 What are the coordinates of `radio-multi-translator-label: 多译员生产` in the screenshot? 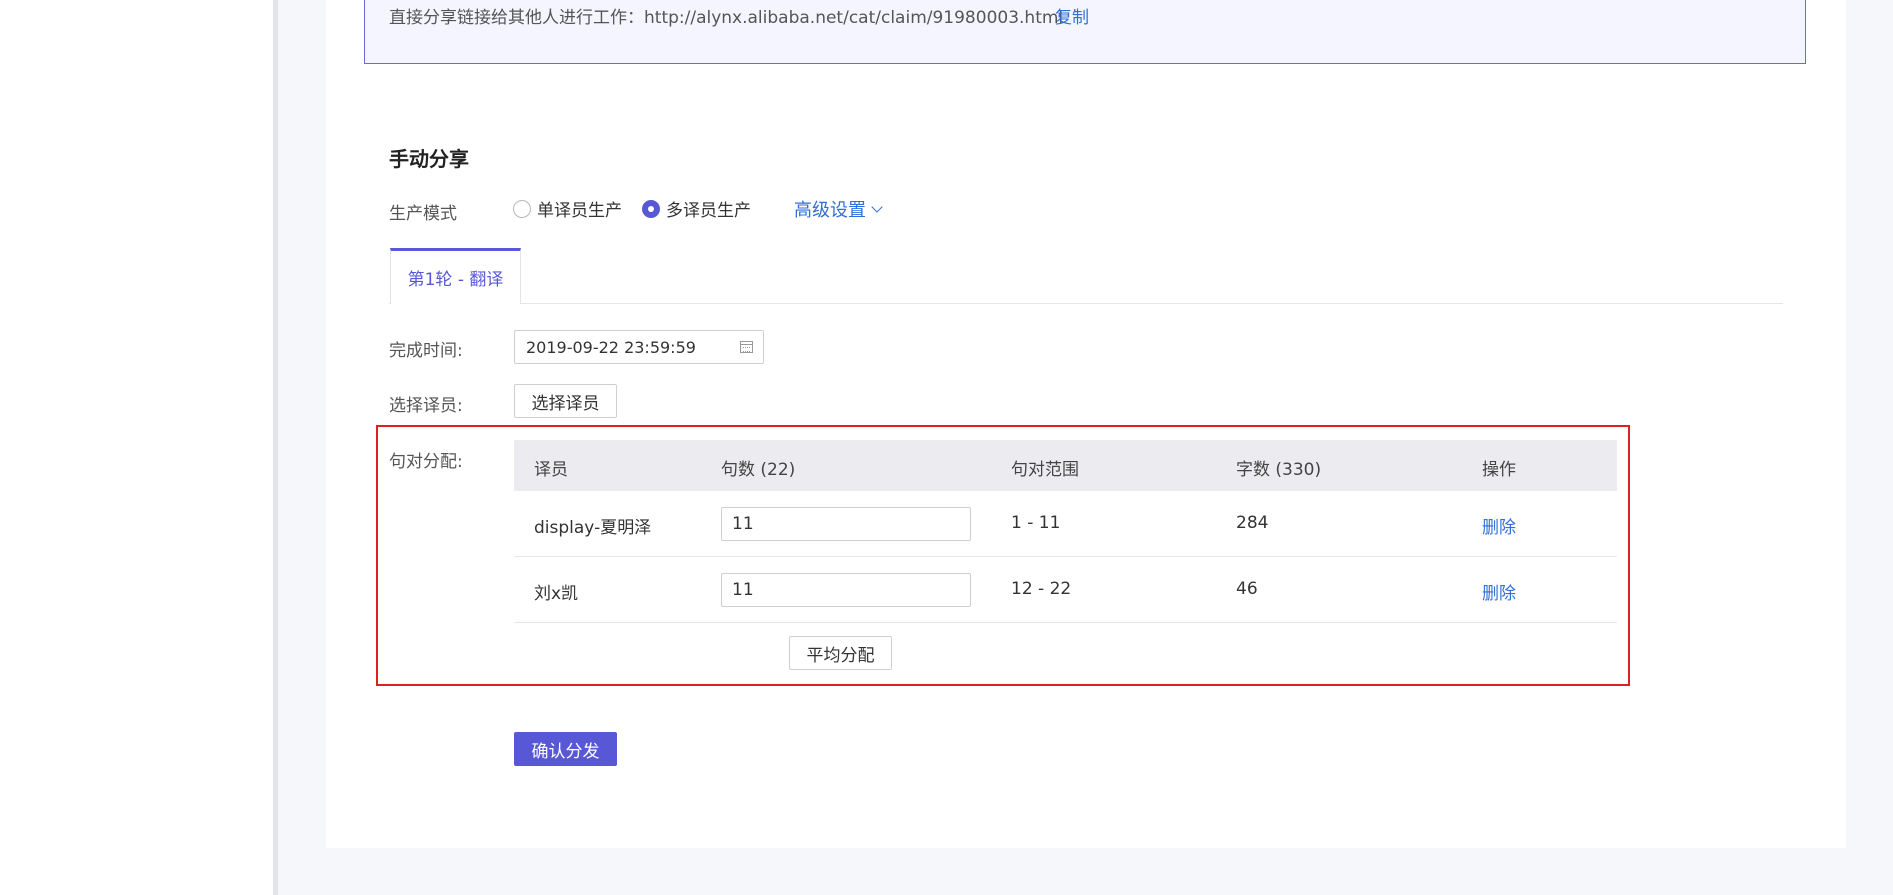 It's located at (708, 211).